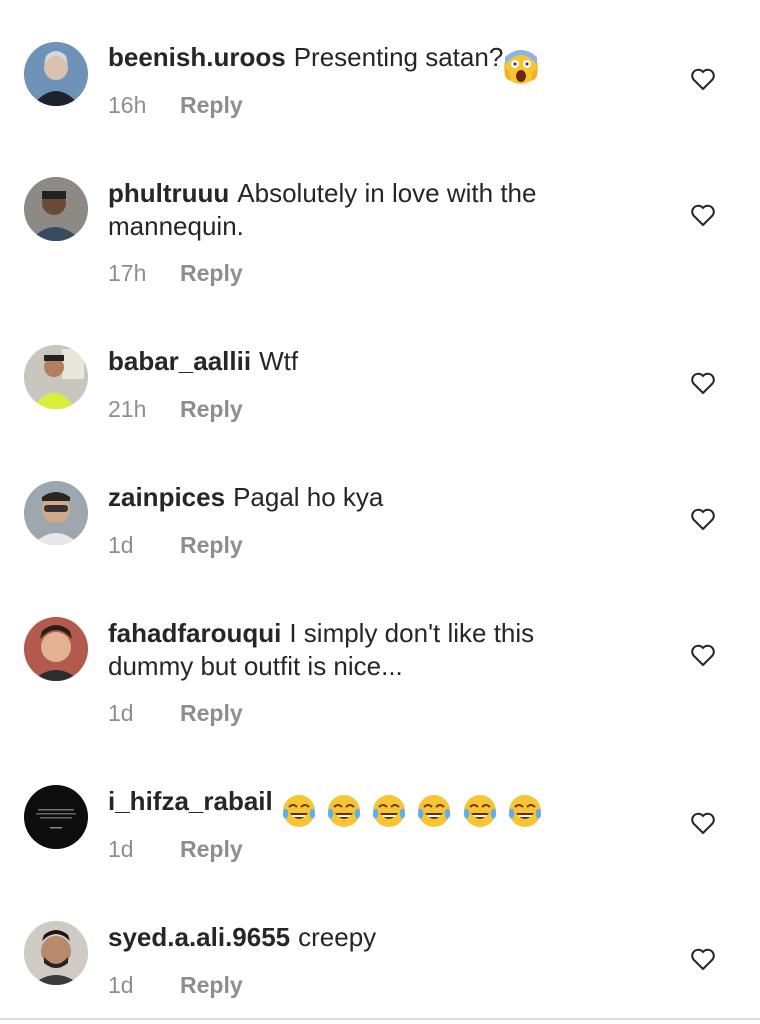 The width and height of the screenshot is (760, 1024). What do you see at coordinates (308, 497) in the screenshot?
I see `comment-body: Pagal ho kya` at bounding box center [308, 497].